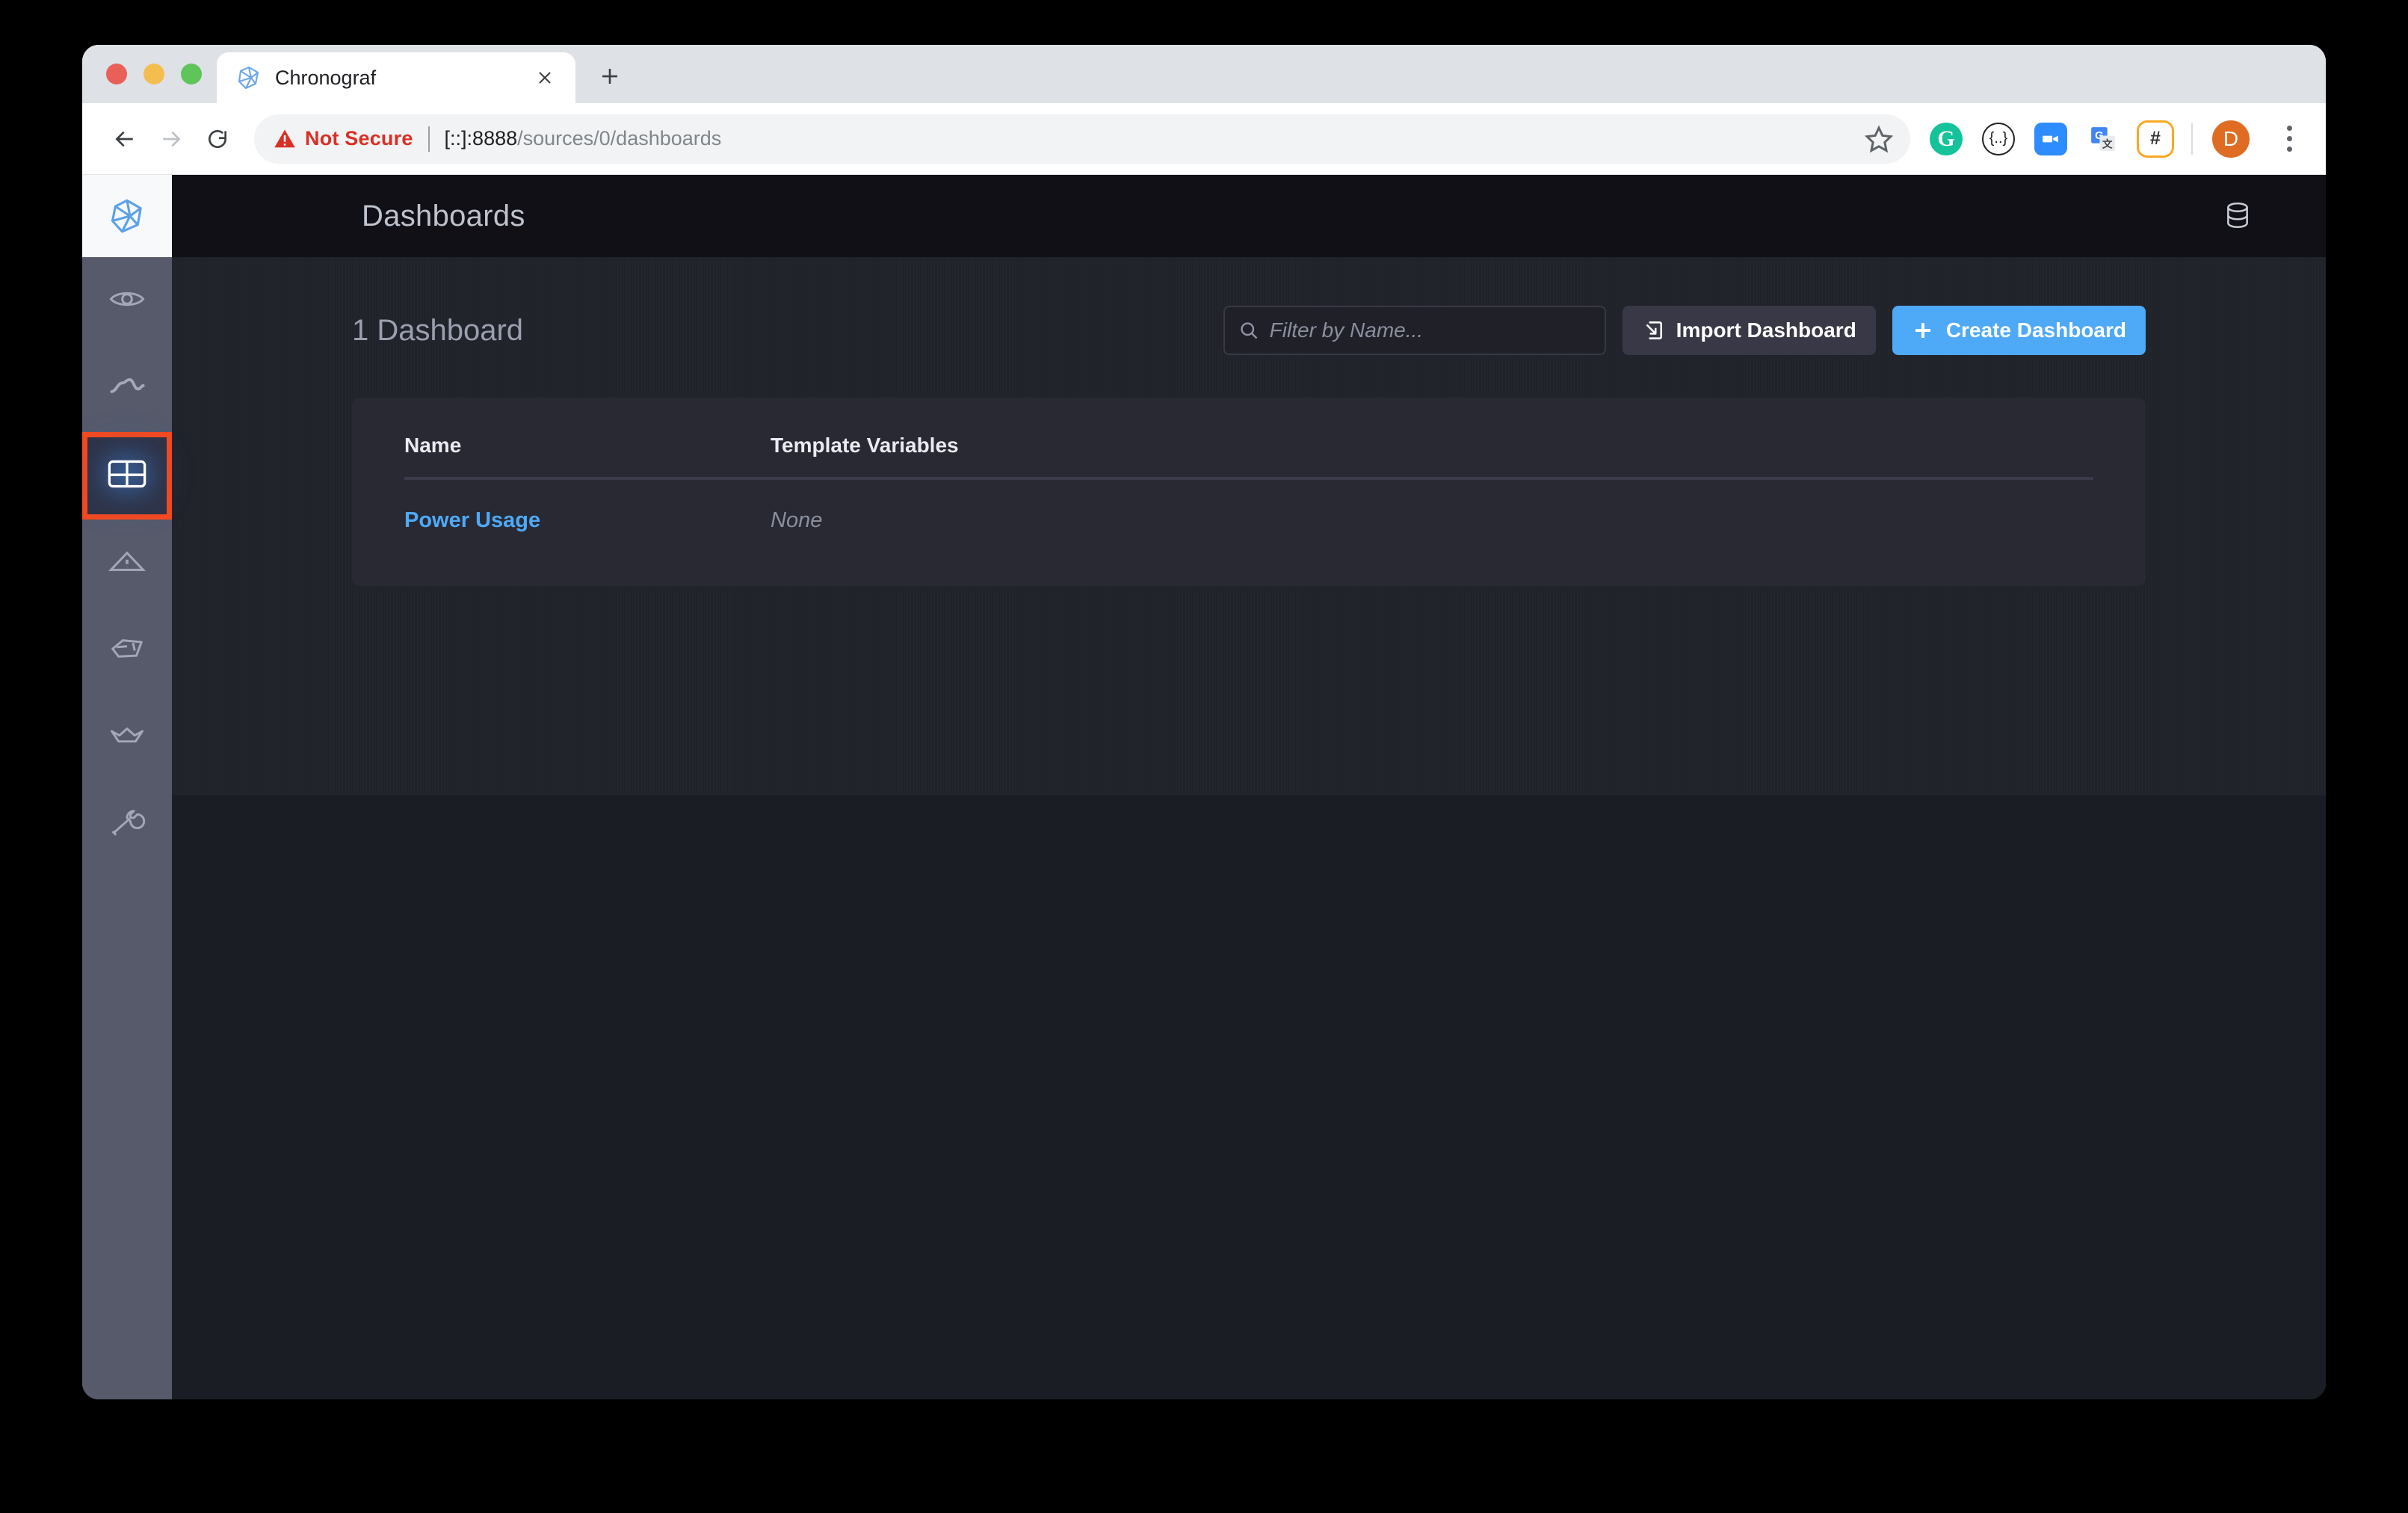 The width and height of the screenshot is (2408, 1513). I want to click on sidebar-item-dashboards, so click(127, 476).